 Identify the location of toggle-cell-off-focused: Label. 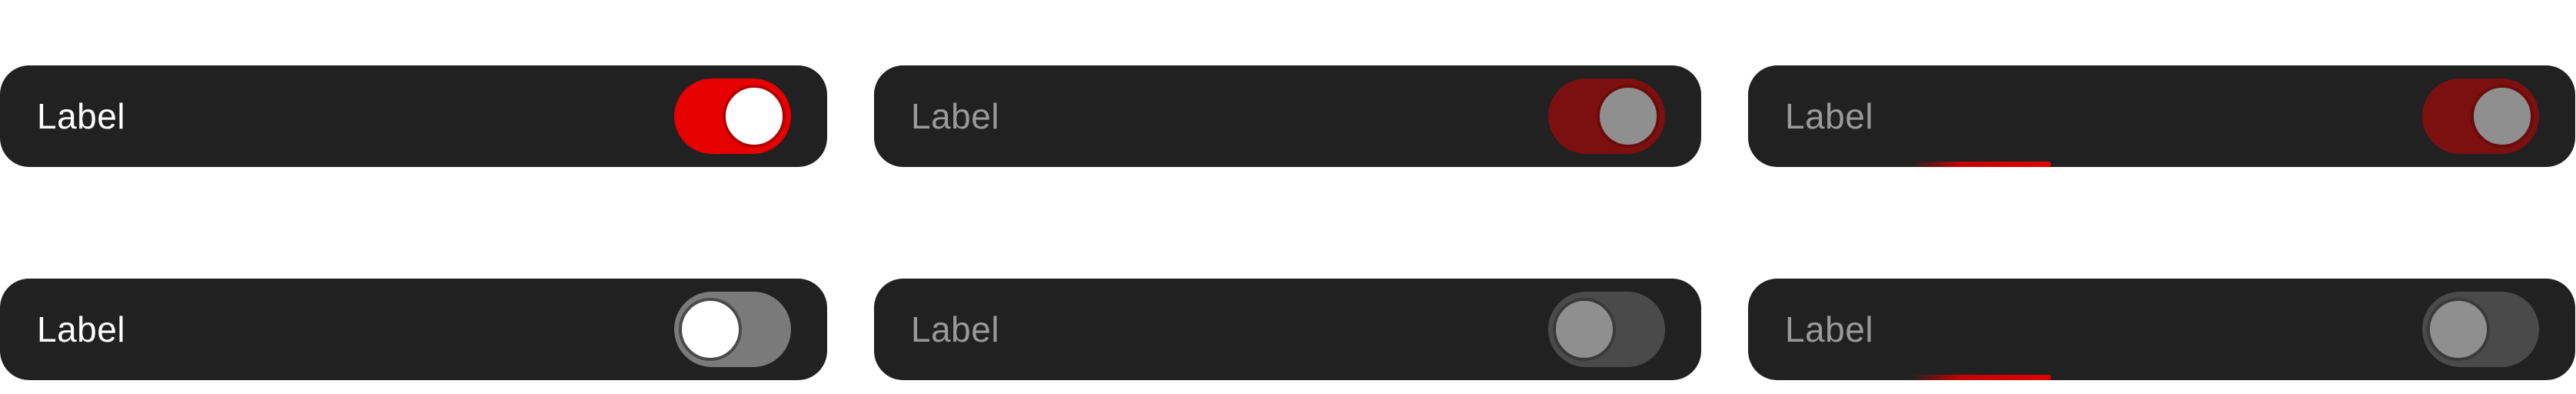
(2161, 329).